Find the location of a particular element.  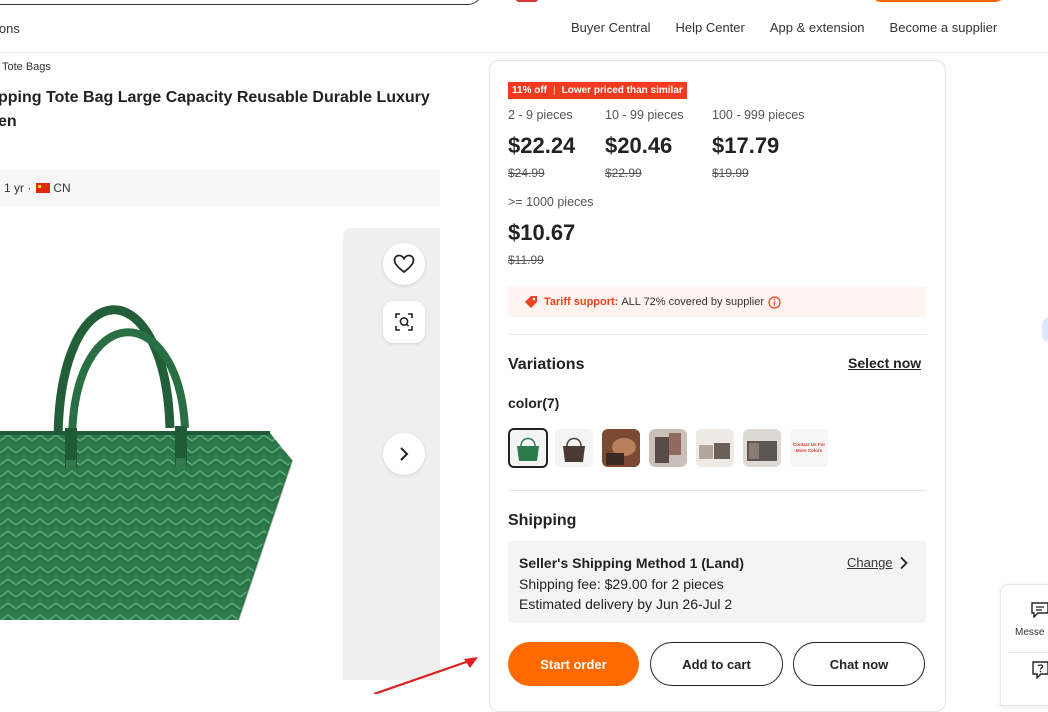

china-flag-icon is located at coordinates (43, 188).